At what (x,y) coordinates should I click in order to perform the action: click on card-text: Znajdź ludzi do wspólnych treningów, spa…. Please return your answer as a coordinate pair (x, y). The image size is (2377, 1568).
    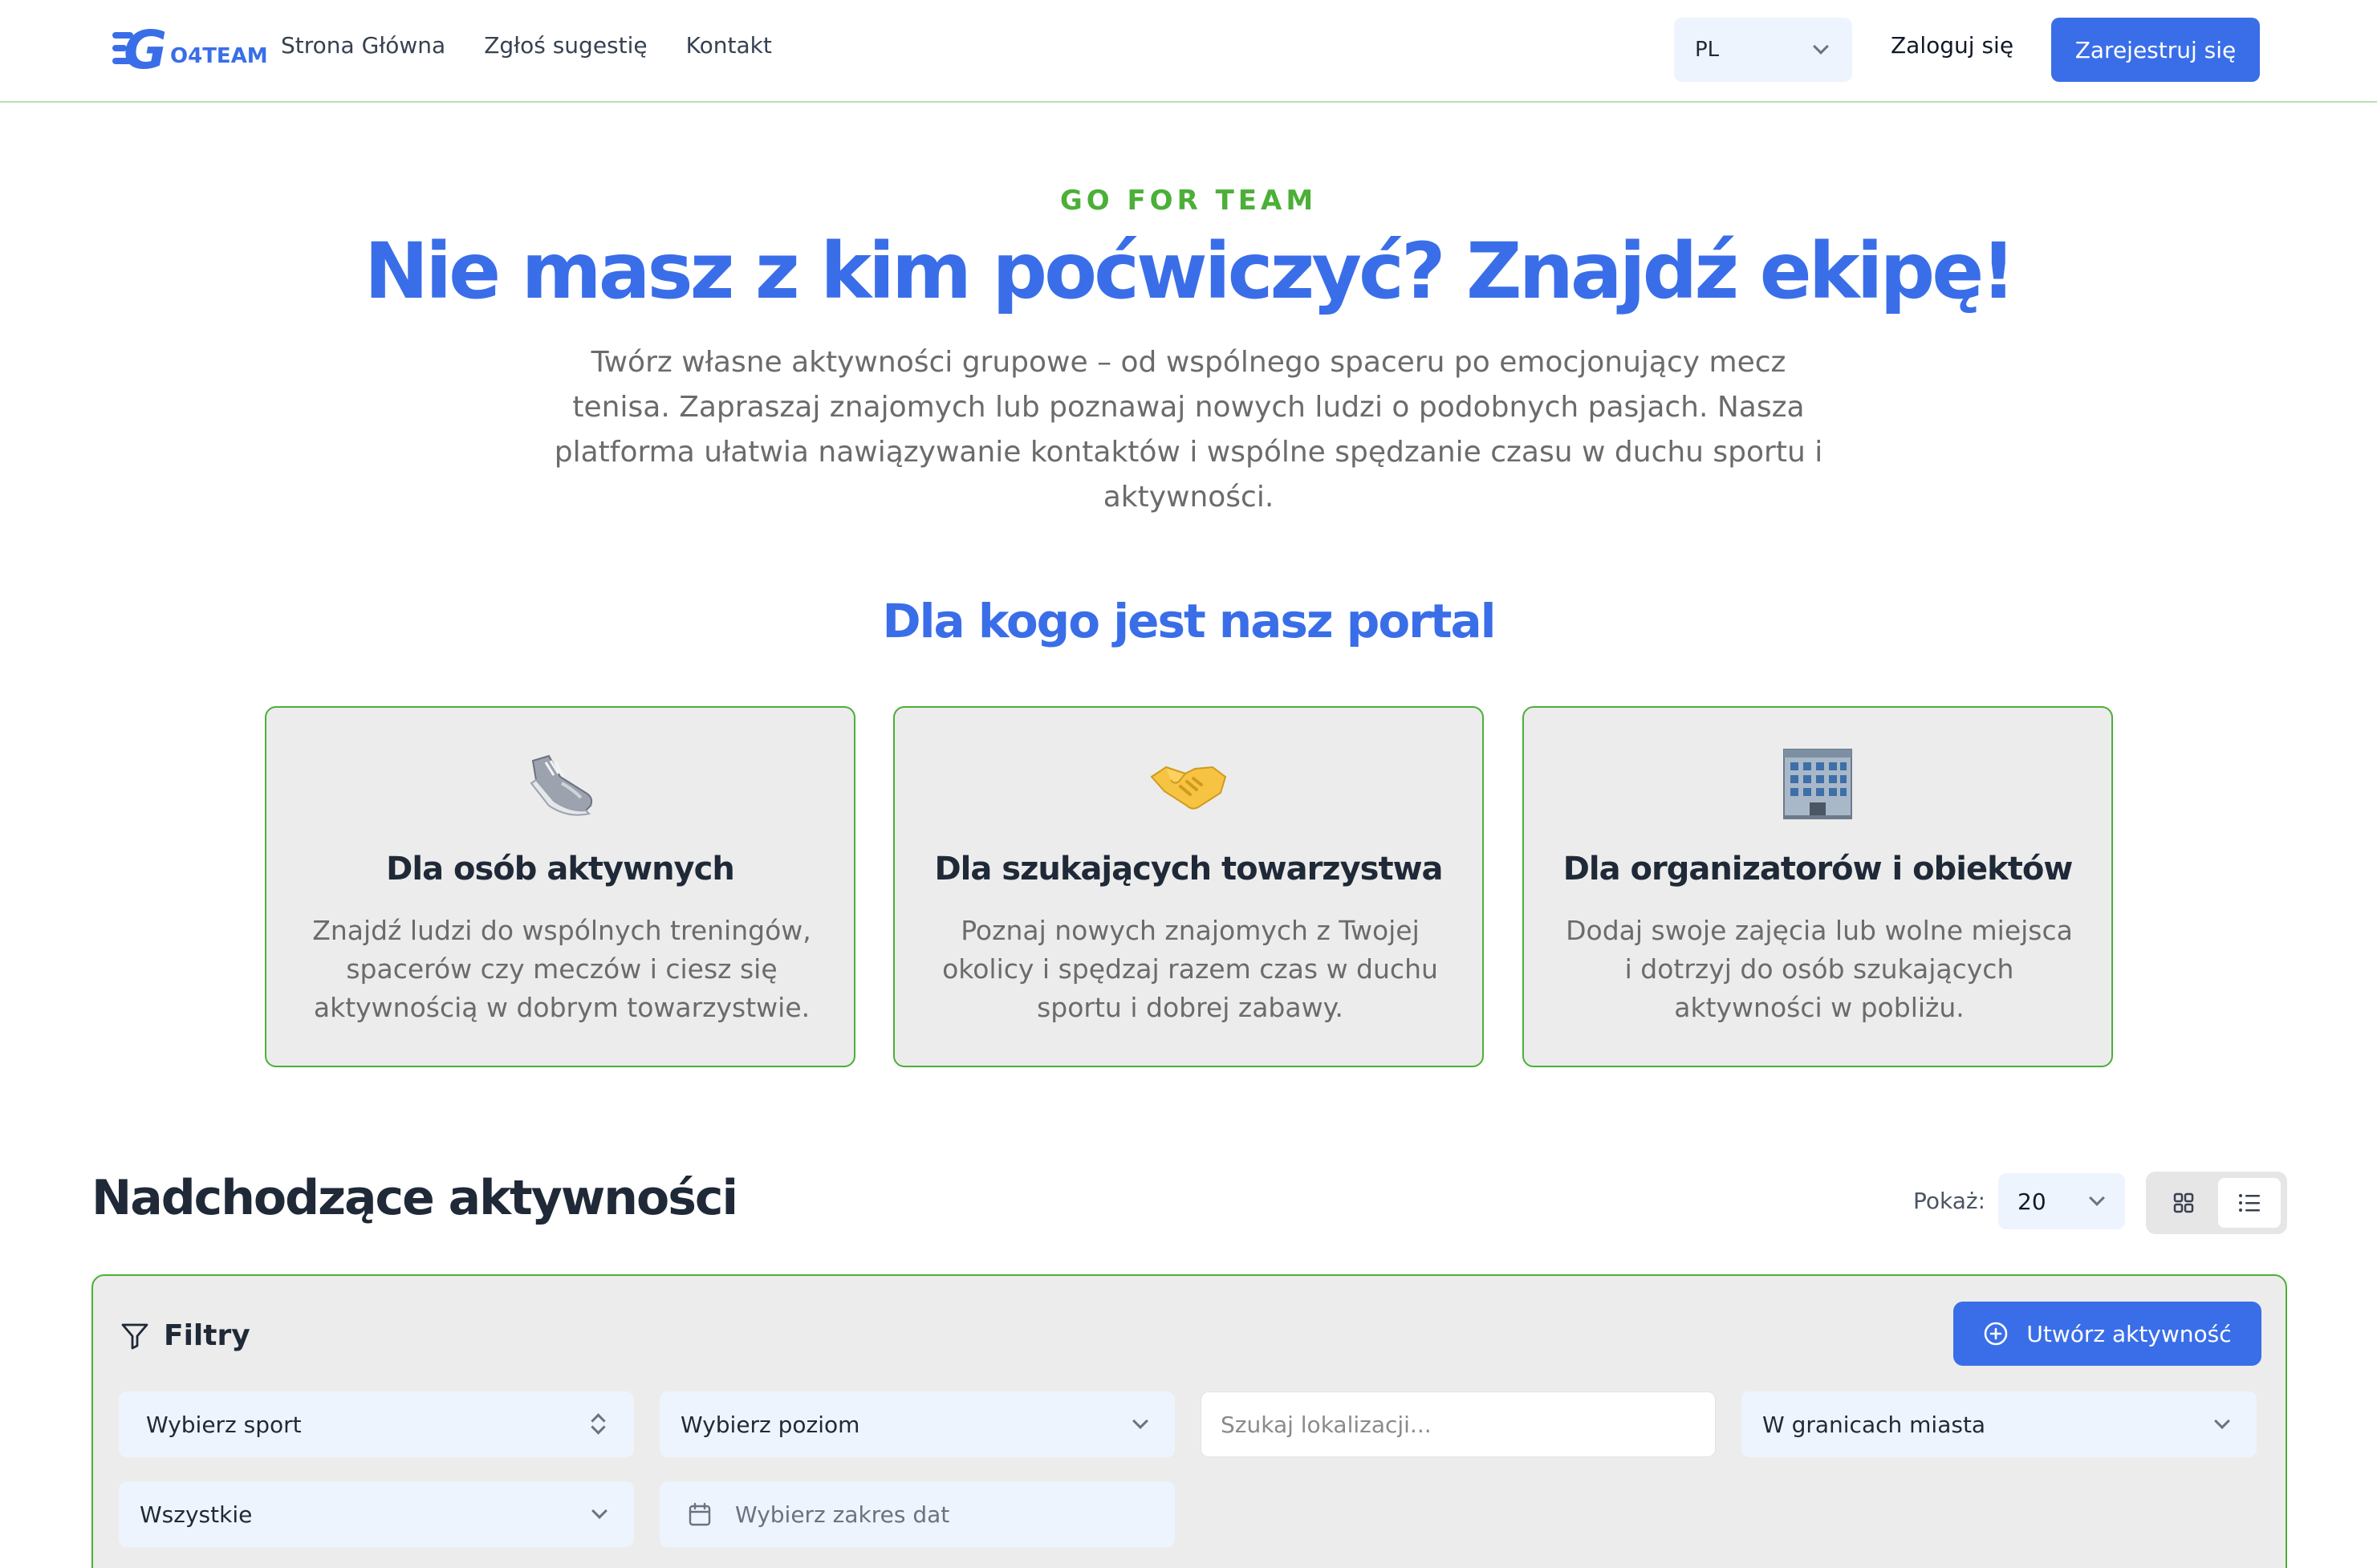
    Looking at the image, I should click on (561, 969).